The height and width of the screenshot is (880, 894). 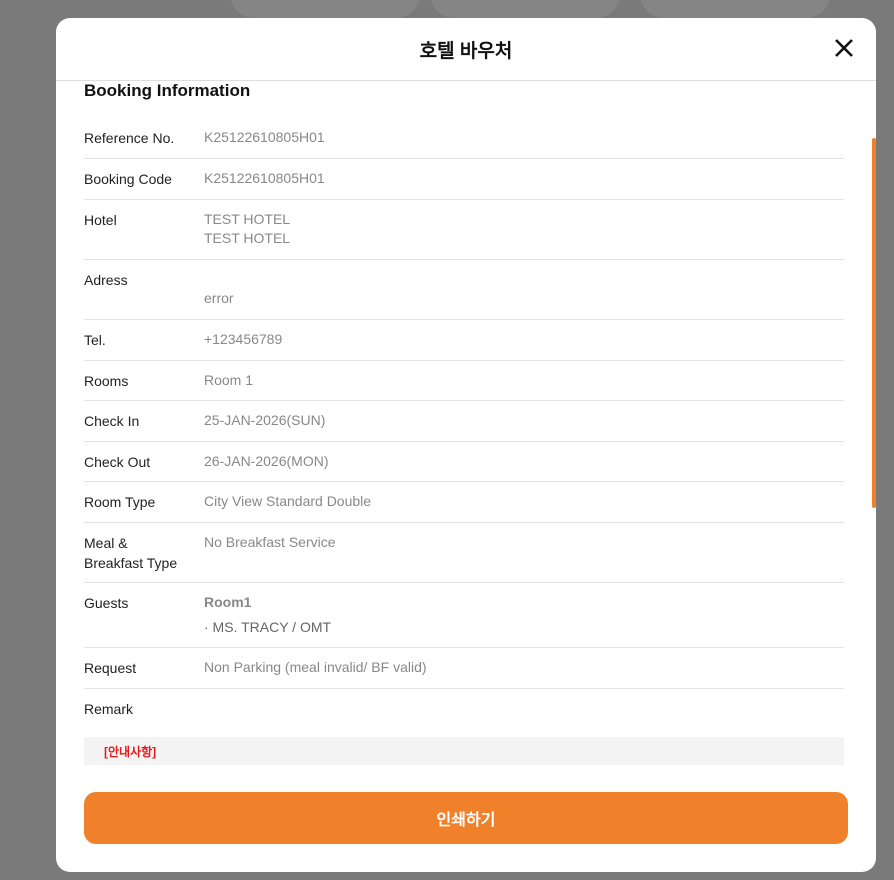 What do you see at coordinates (95, 340) in the screenshot?
I see `label-text: Tel.` at bounding box center [95, 340].